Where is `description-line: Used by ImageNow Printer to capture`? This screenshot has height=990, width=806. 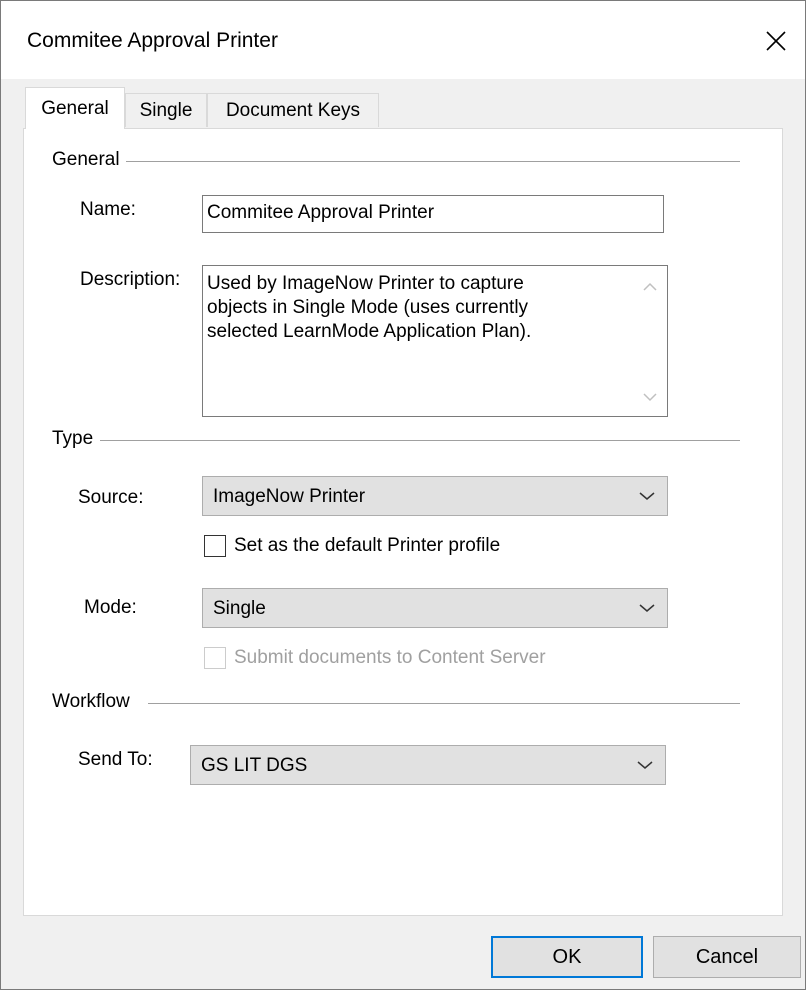
description-line: Used by ImageNow Printer to capture is located at coordinates (365, 283).